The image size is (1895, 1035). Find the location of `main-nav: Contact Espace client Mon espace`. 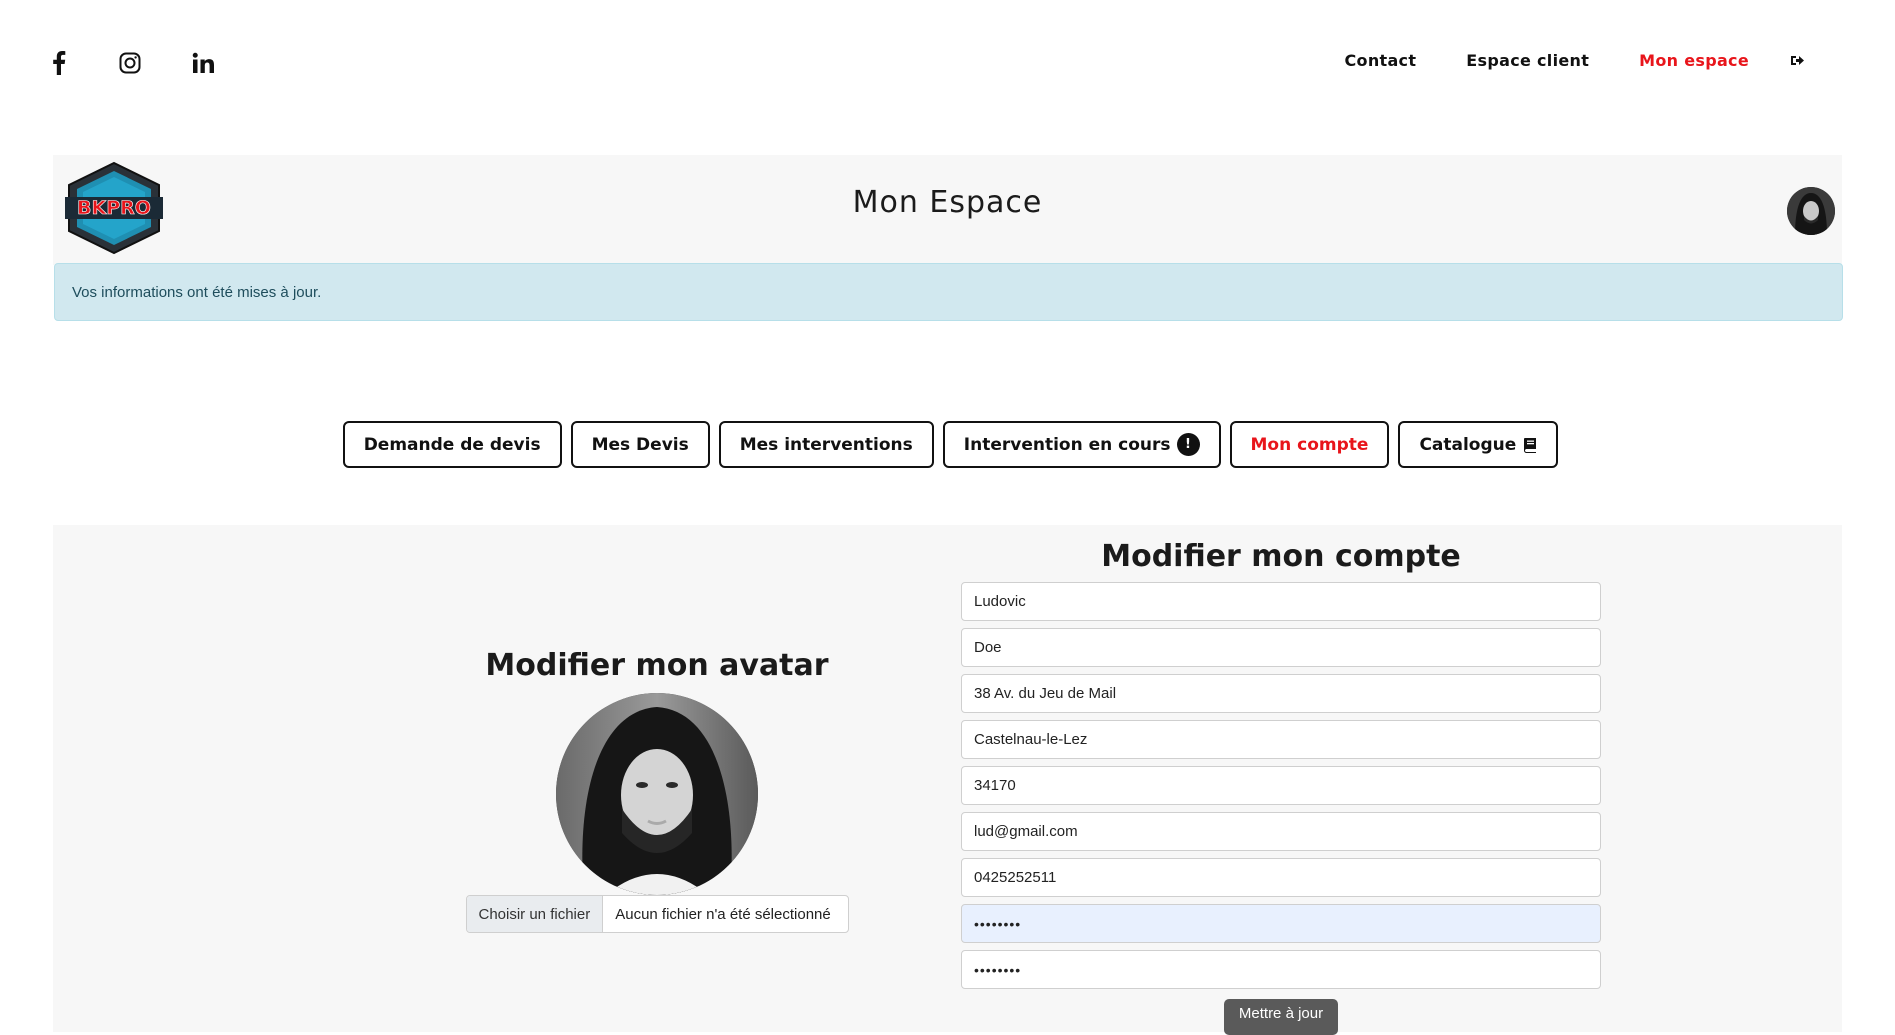

main-nav: Contact Espace client Mon espace is located at coordinates (1549, 60).